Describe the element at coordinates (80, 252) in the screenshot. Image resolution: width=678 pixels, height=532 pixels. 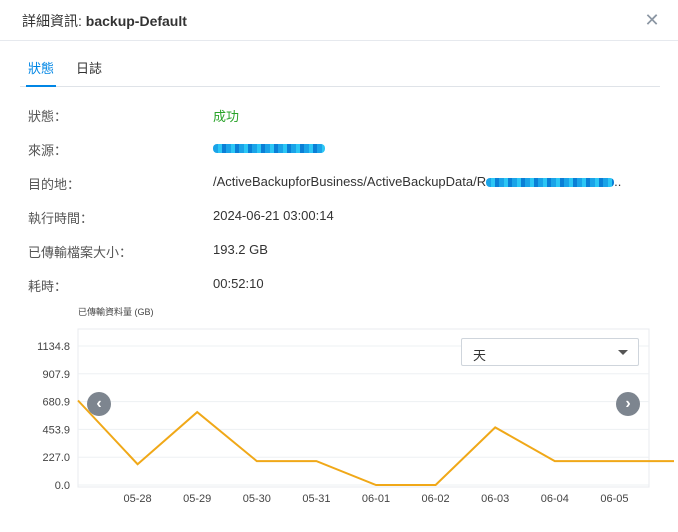
I see `transferred-size-label: 已傳輸檔案大小：` at that location.